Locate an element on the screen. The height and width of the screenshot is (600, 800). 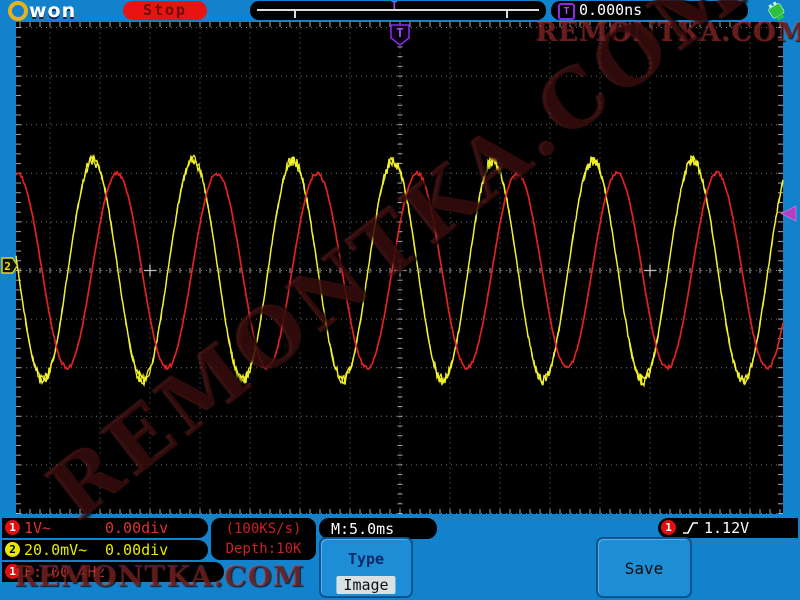
ch2-position-flag: 2 is located at coordinates (10, 265).